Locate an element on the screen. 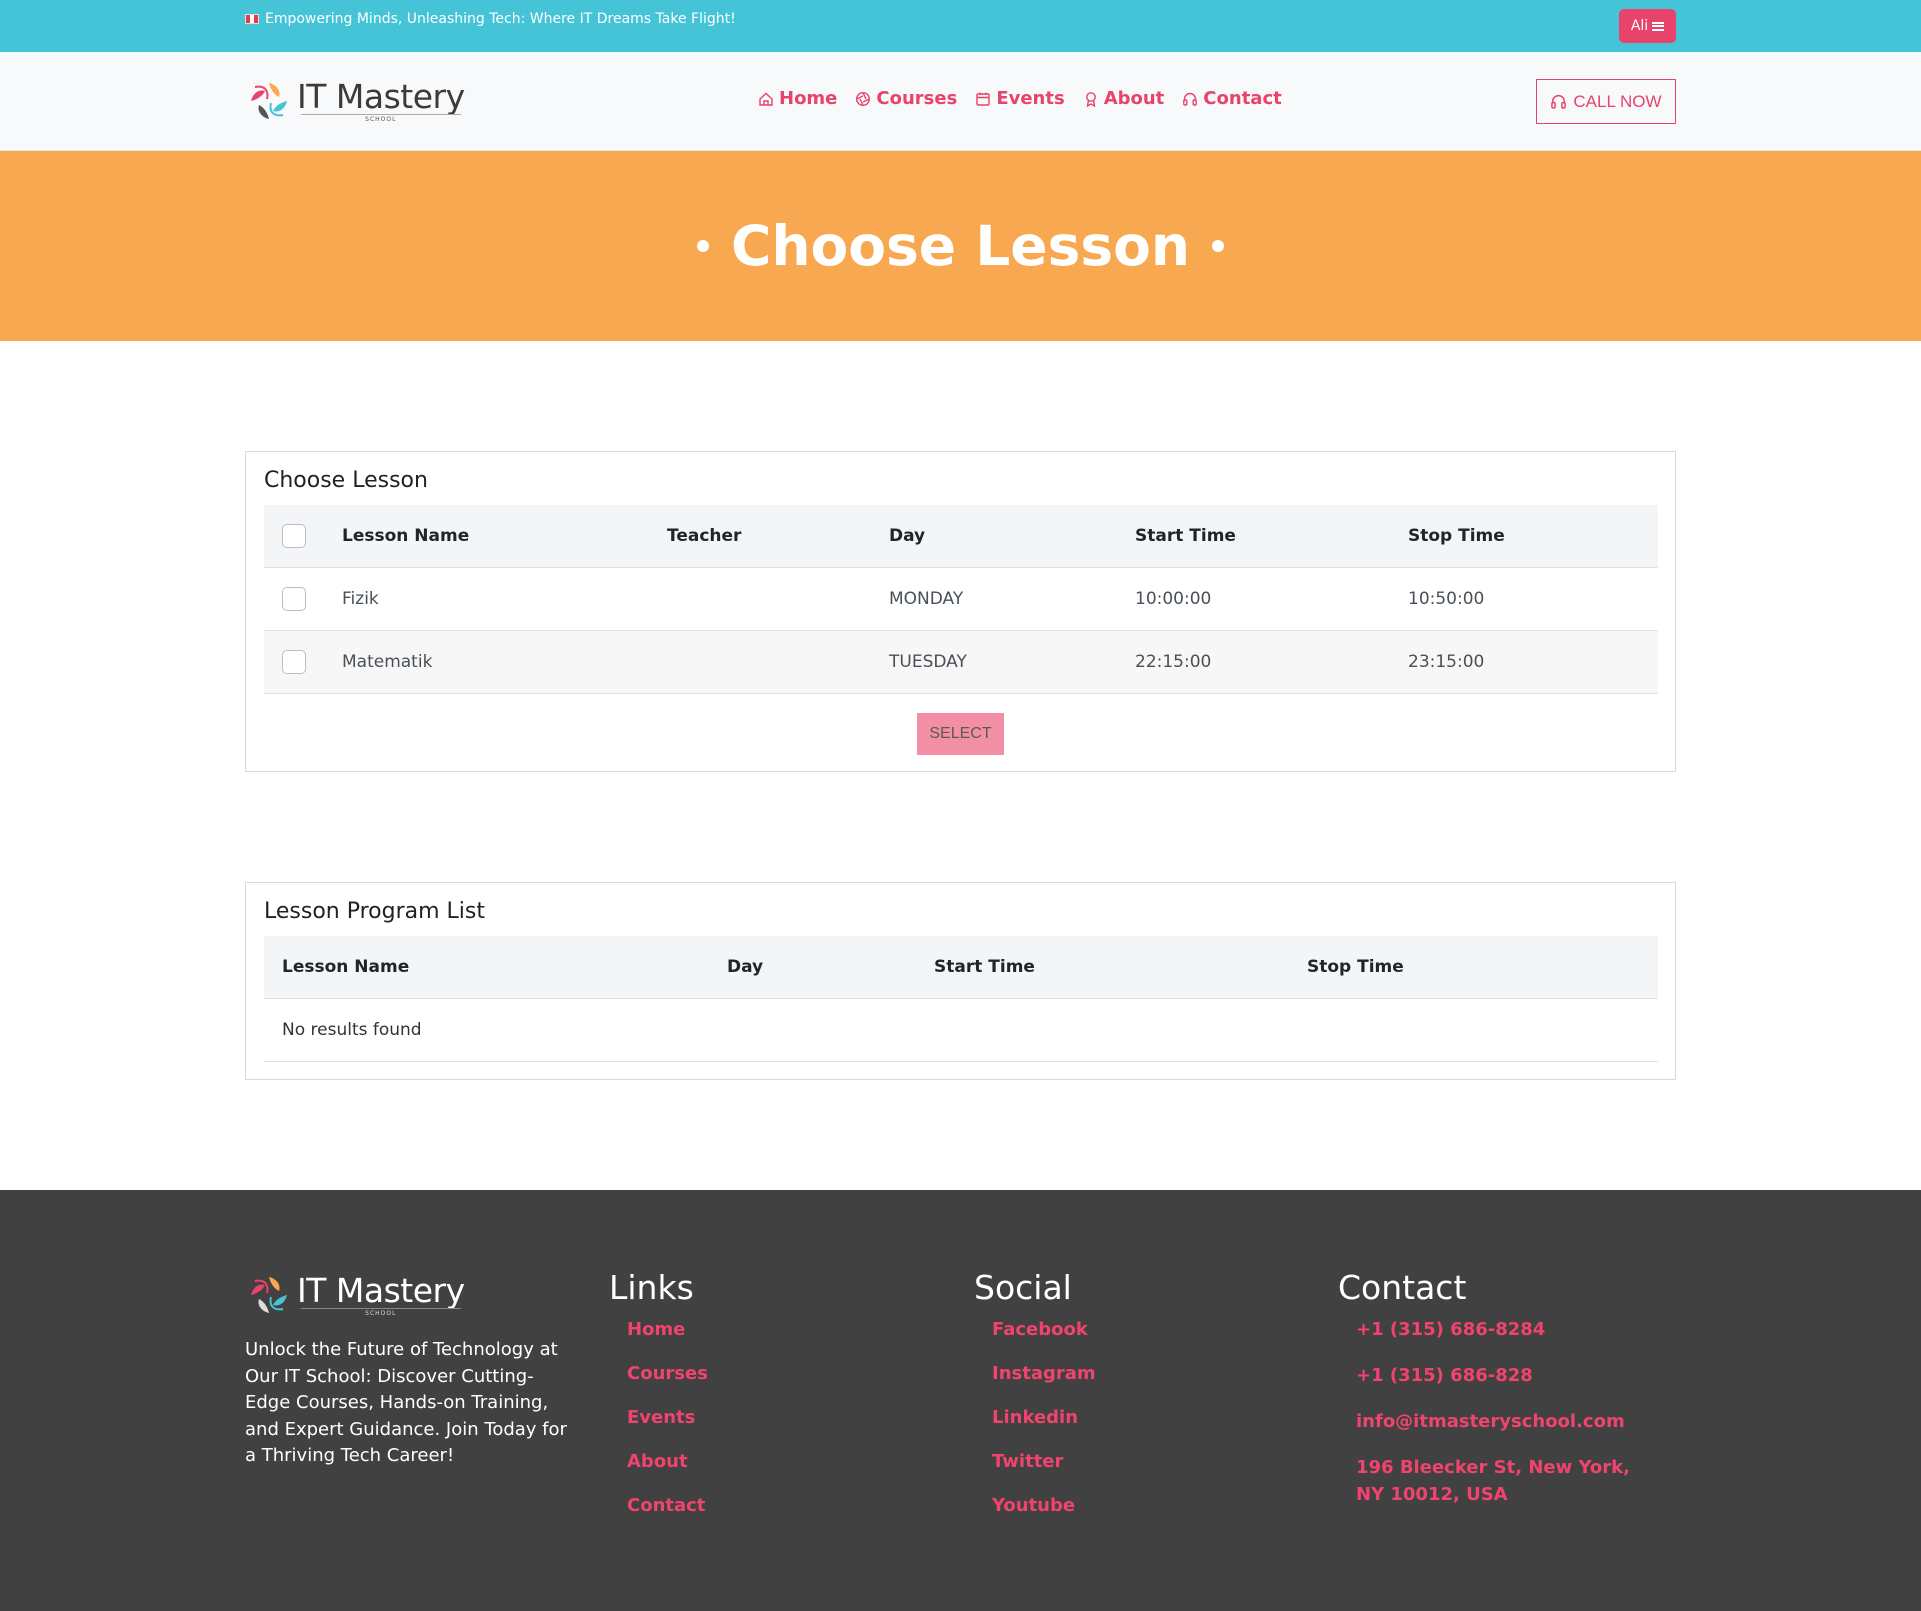 This screenshot has width=1921, height=1611. social-linkedin-link: Linkedin is located at coordinates (1044, 1418).